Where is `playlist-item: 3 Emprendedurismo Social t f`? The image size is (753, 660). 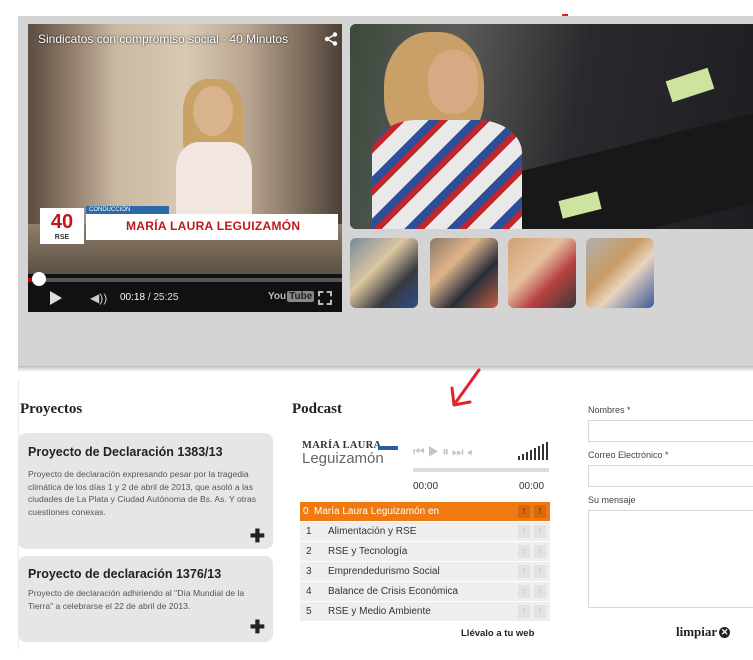 playlist-item: 3 Emprendedurismo Social t f is located at coordinates (425, 571).